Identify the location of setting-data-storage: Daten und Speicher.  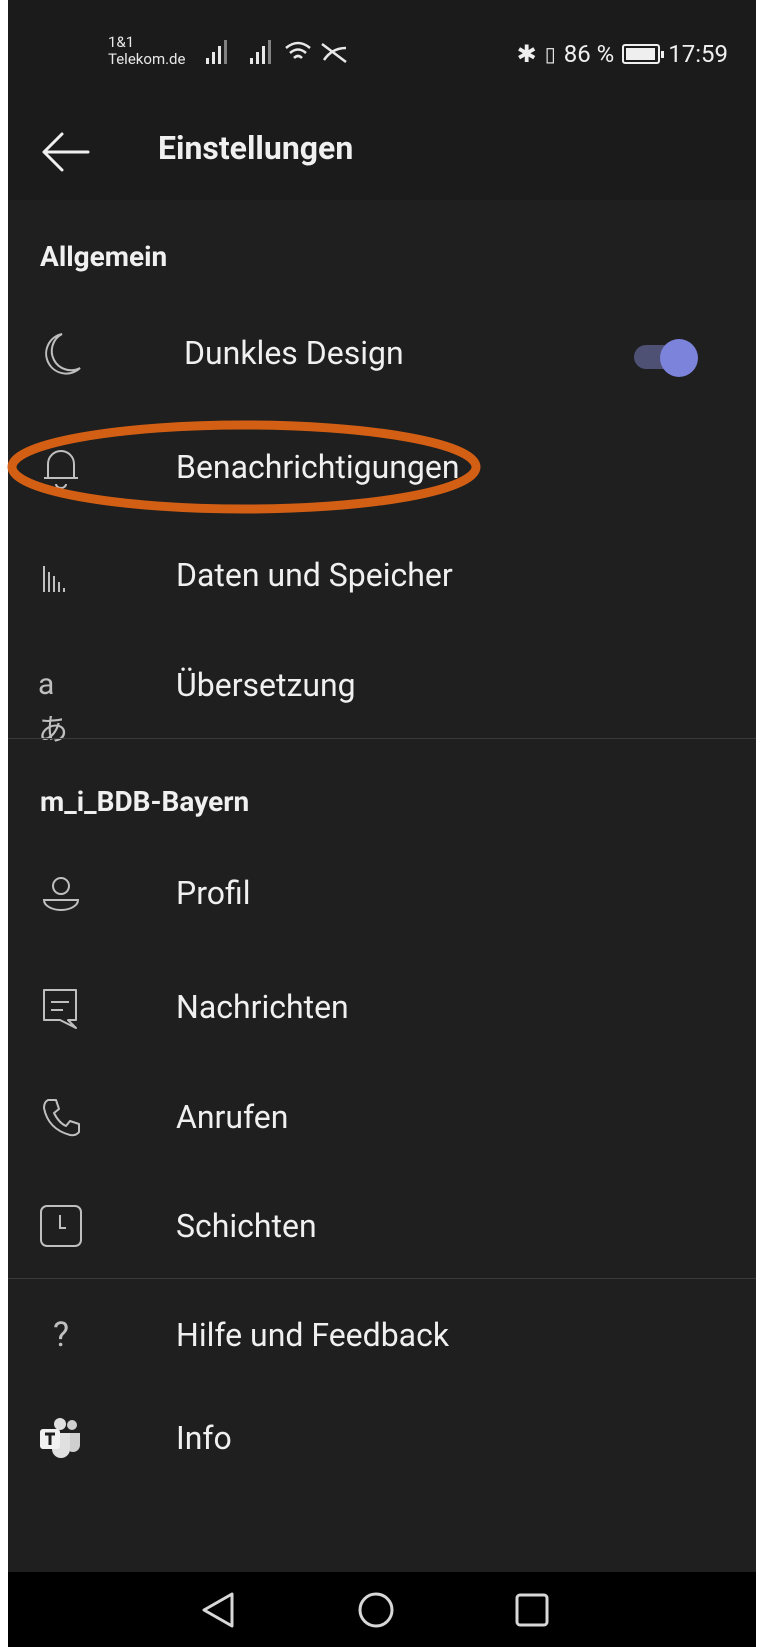
(382, 575).